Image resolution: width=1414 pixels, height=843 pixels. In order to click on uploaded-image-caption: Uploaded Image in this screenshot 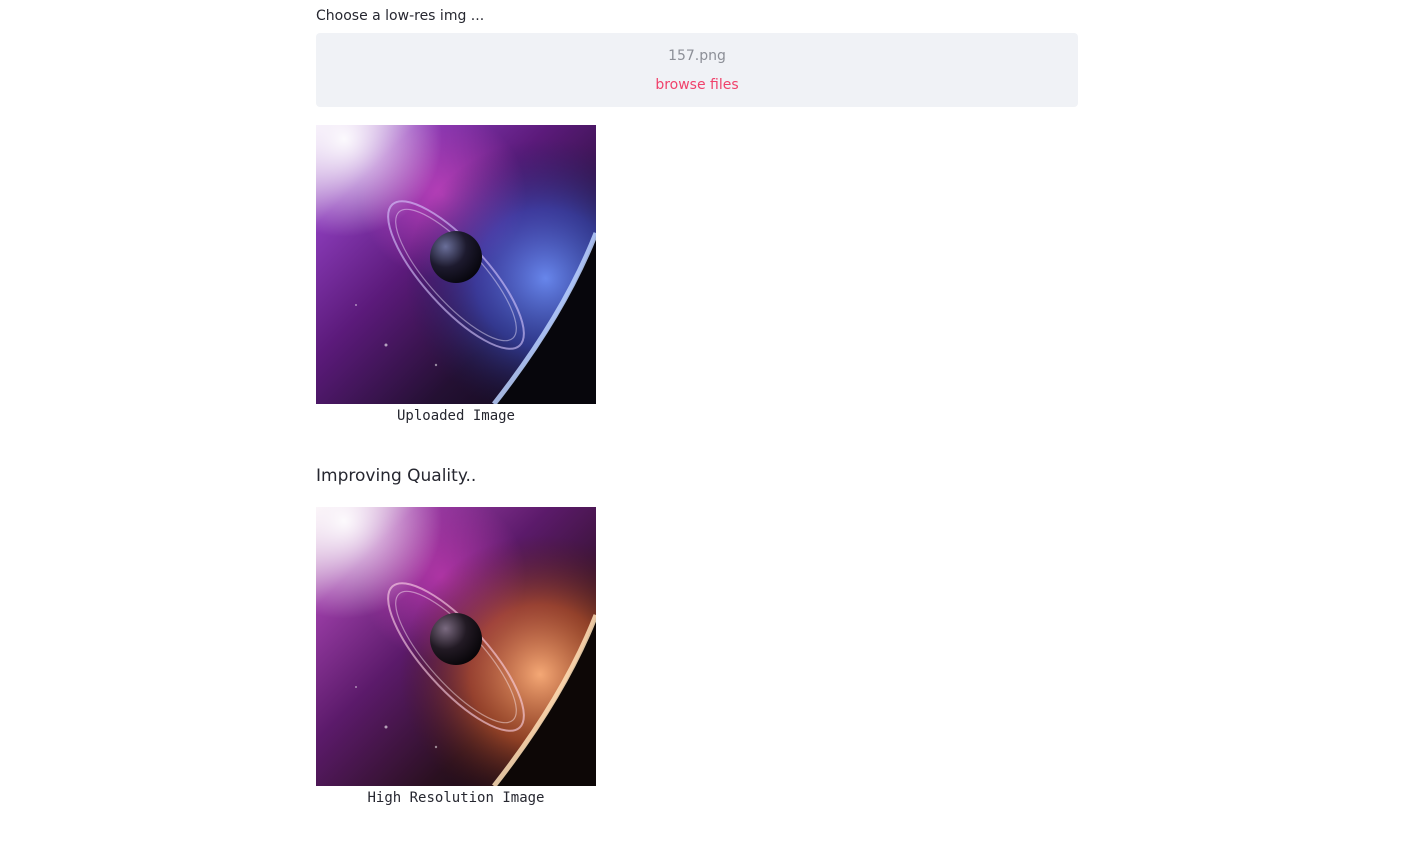, I will do `click(455, 416)`.